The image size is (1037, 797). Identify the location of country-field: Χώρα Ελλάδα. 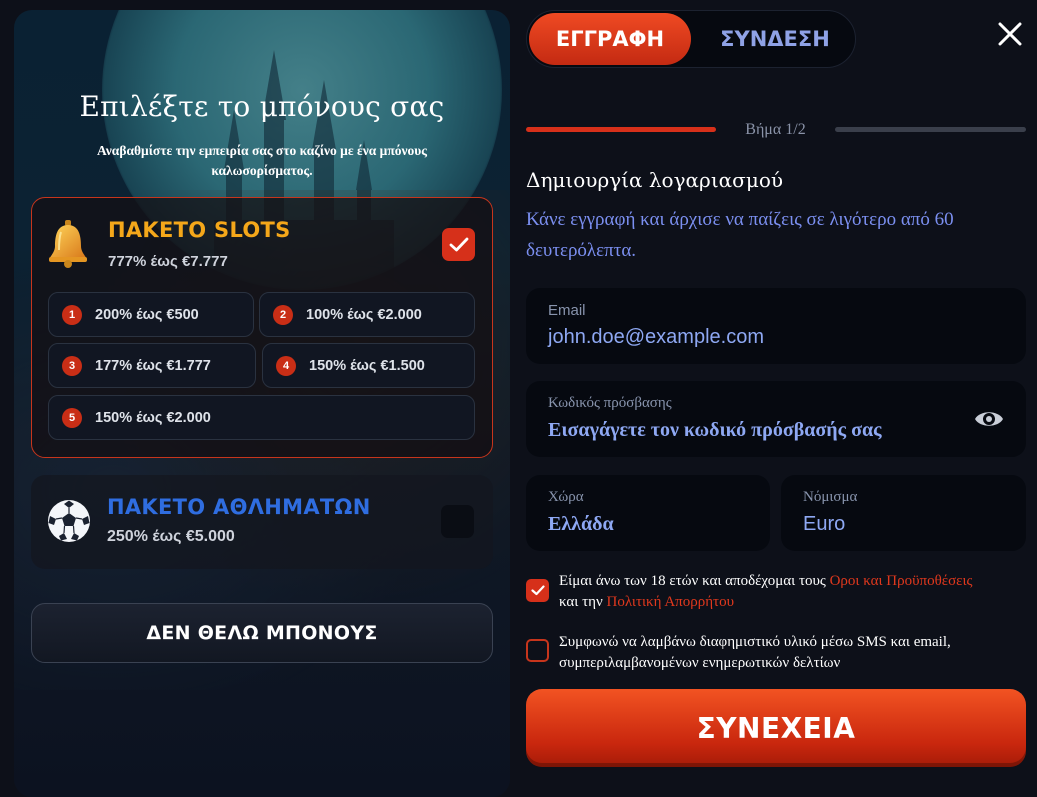
(648, 513).